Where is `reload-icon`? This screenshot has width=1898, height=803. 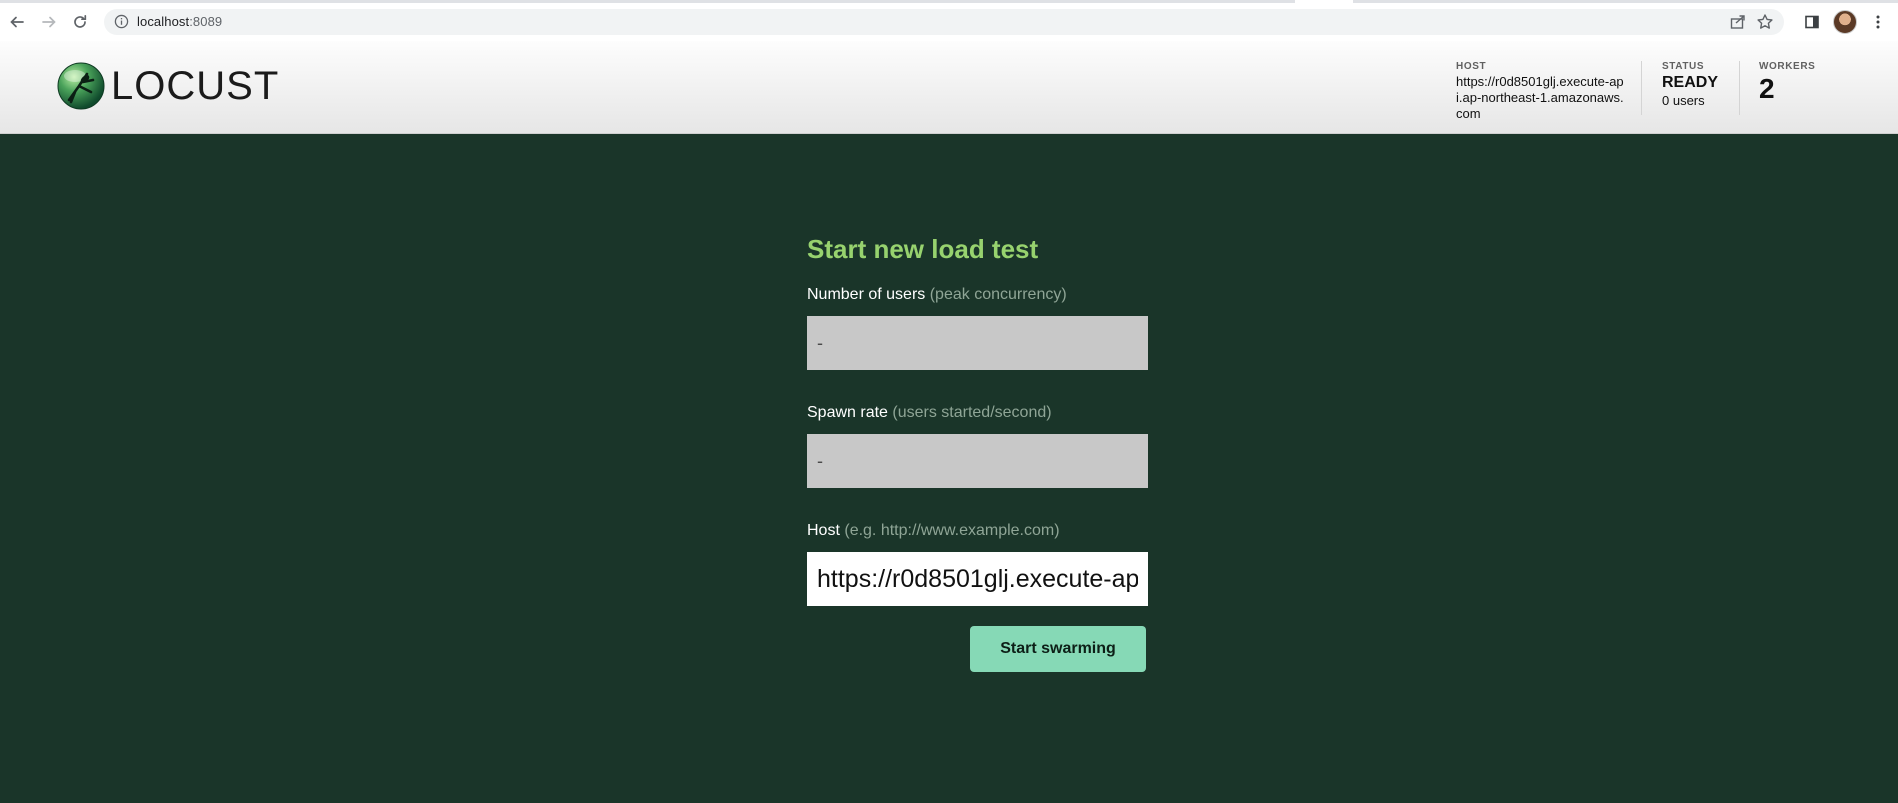 reload-icon is located at coordinates (80, 21).